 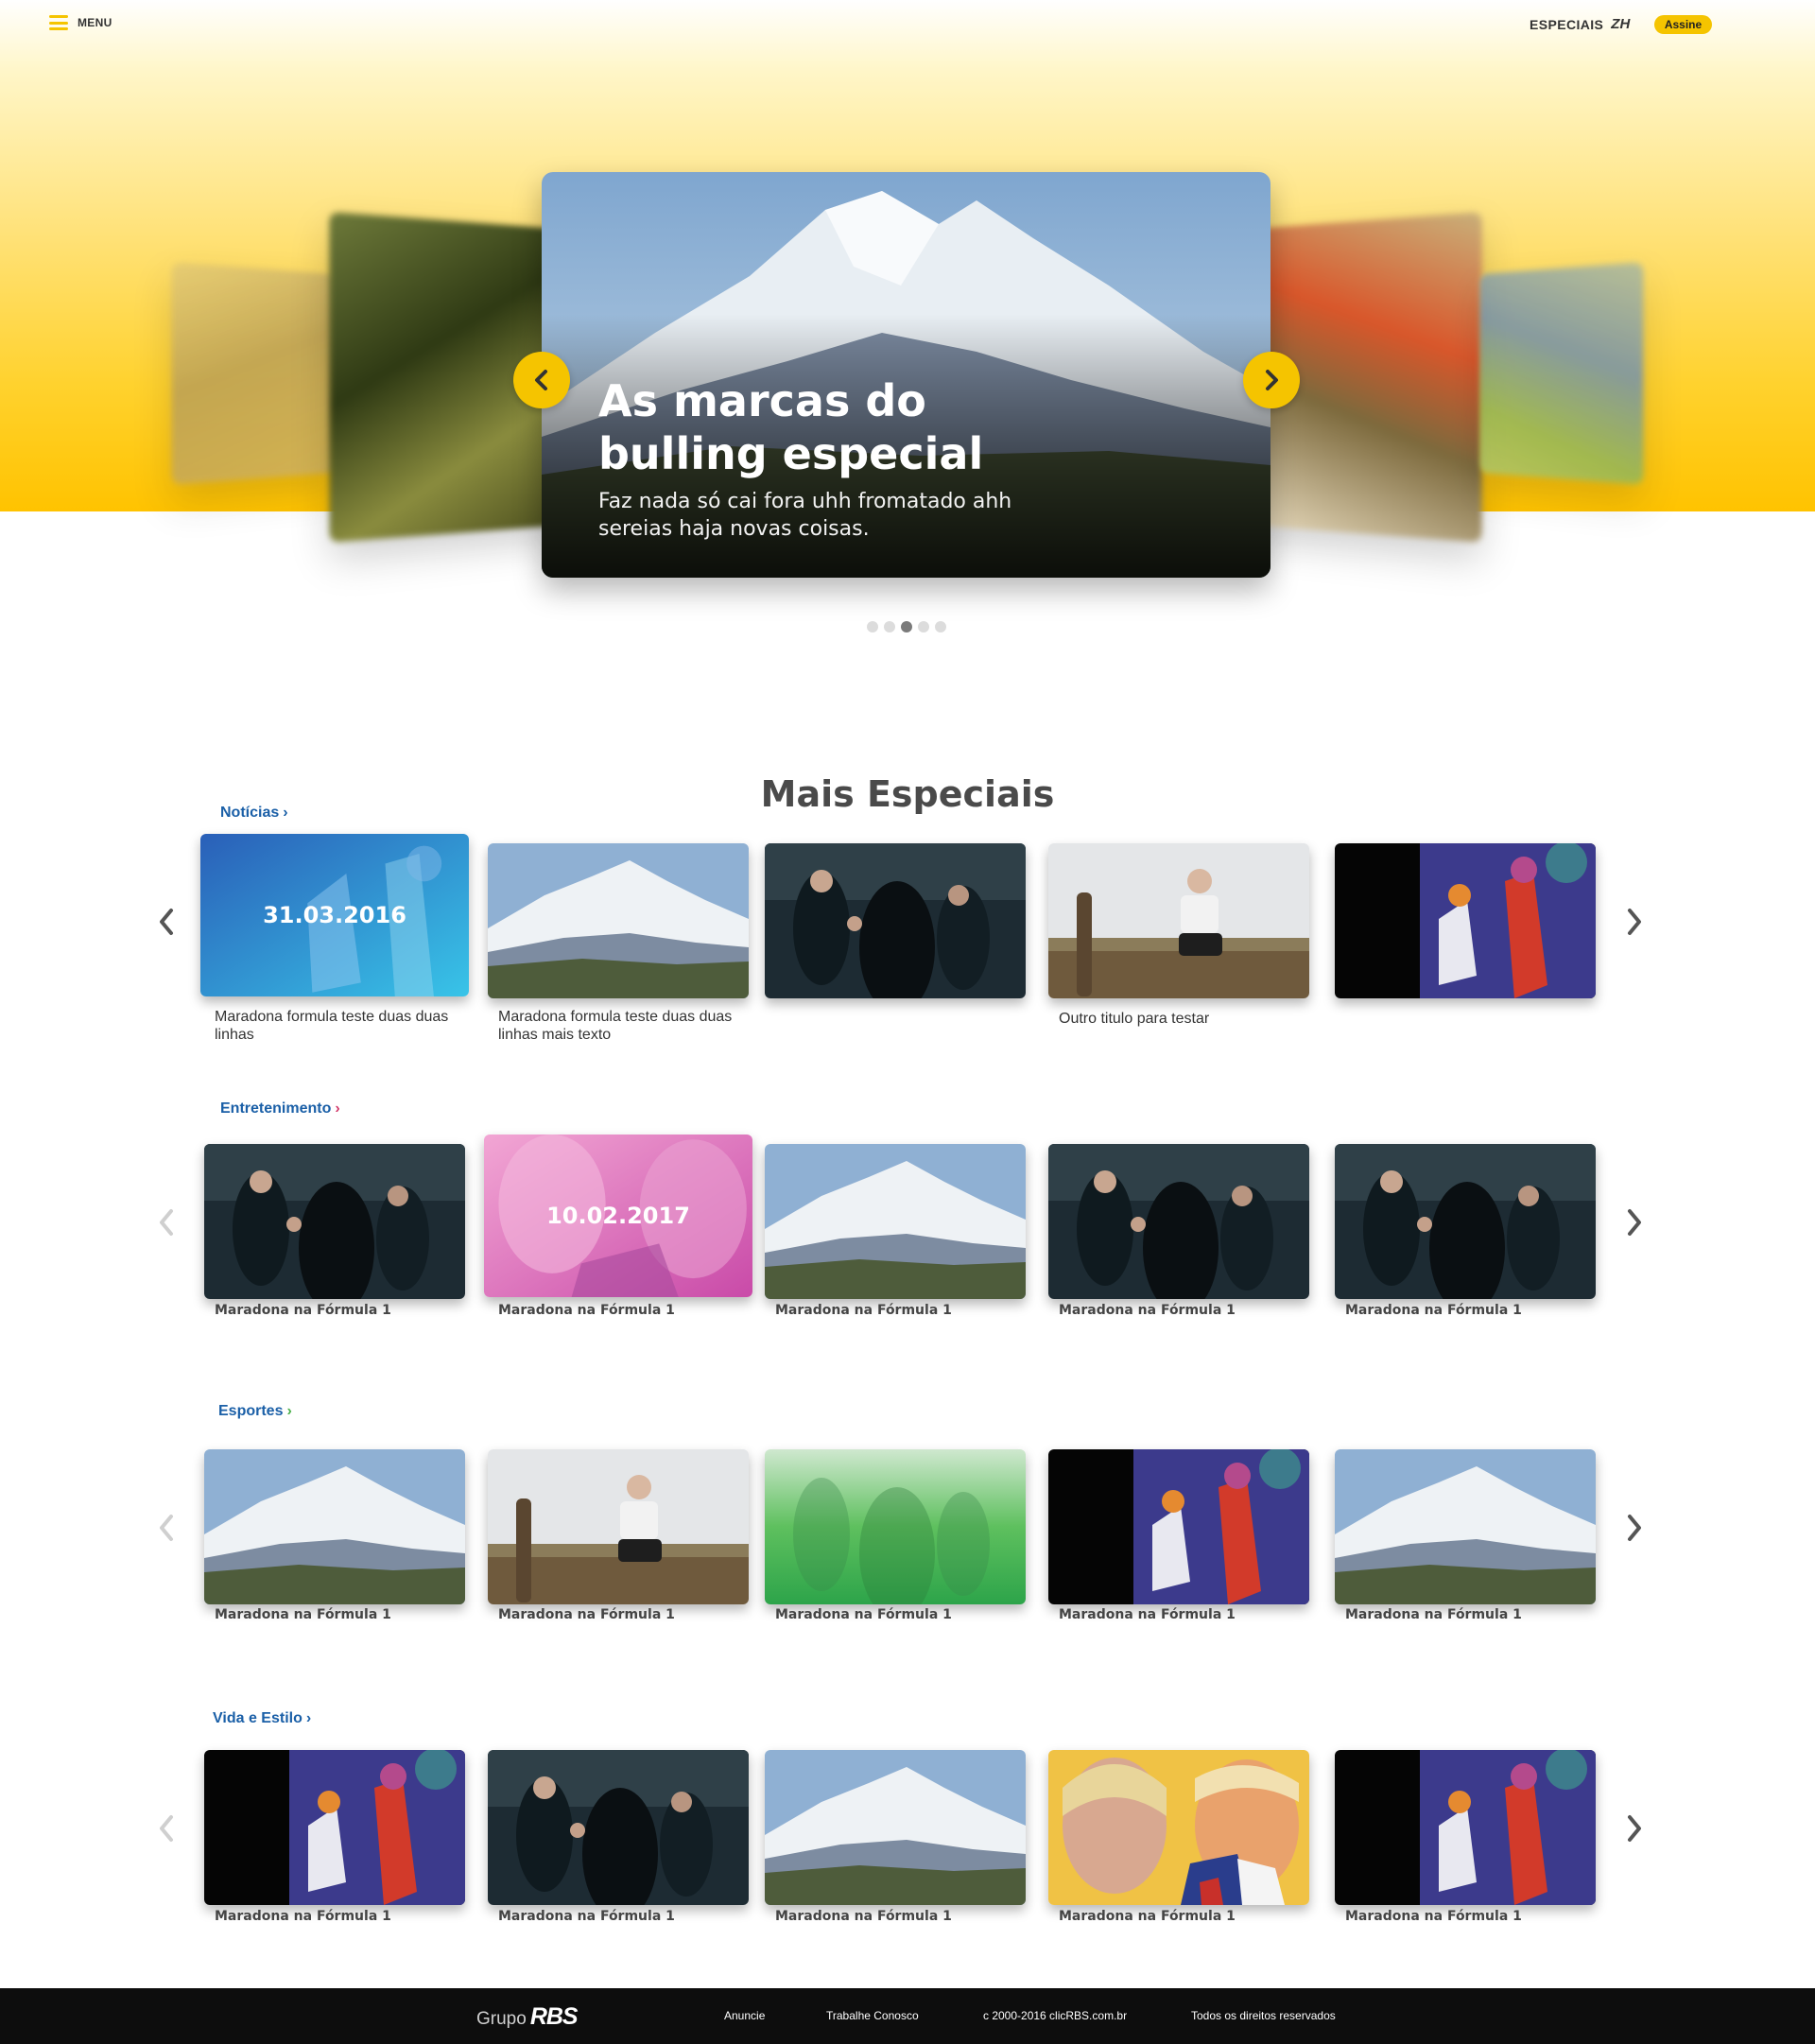 I want to click on carousel-dot-active, so click(x=906, y=626).